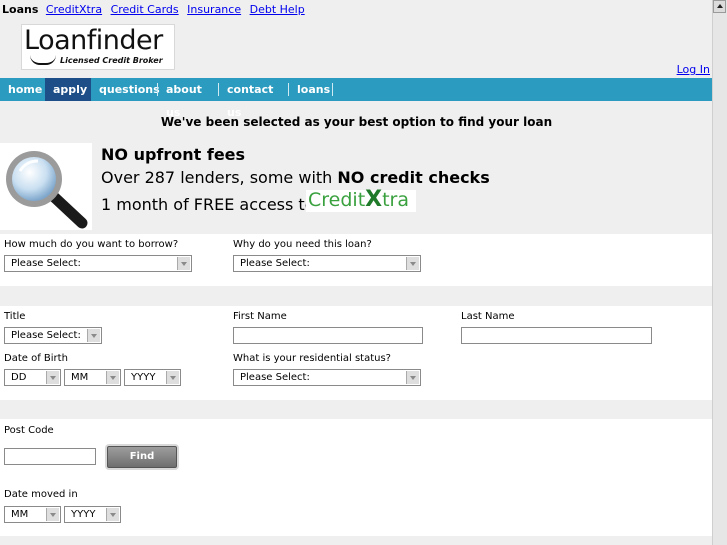 This screenshot has height=545, width=727. I want to click on nav-loans: loans, so click(311, 89).